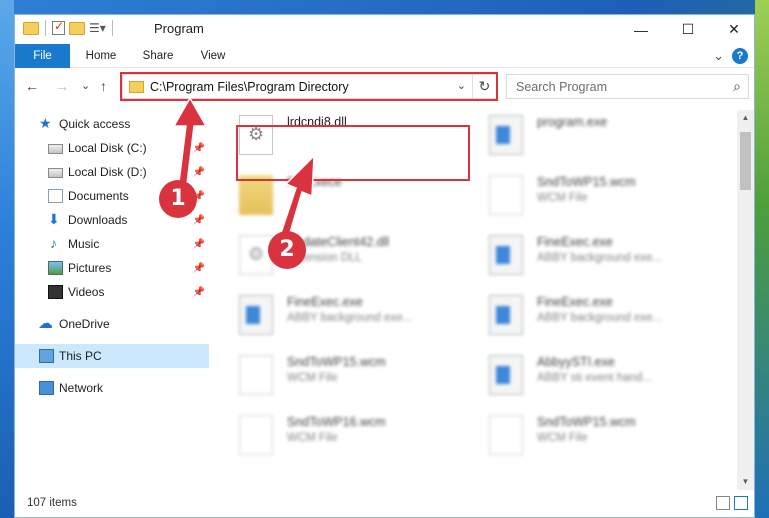  Describe the element at coordinates (243, 172) in the screenshot. I see `callout-arrows` at that location.